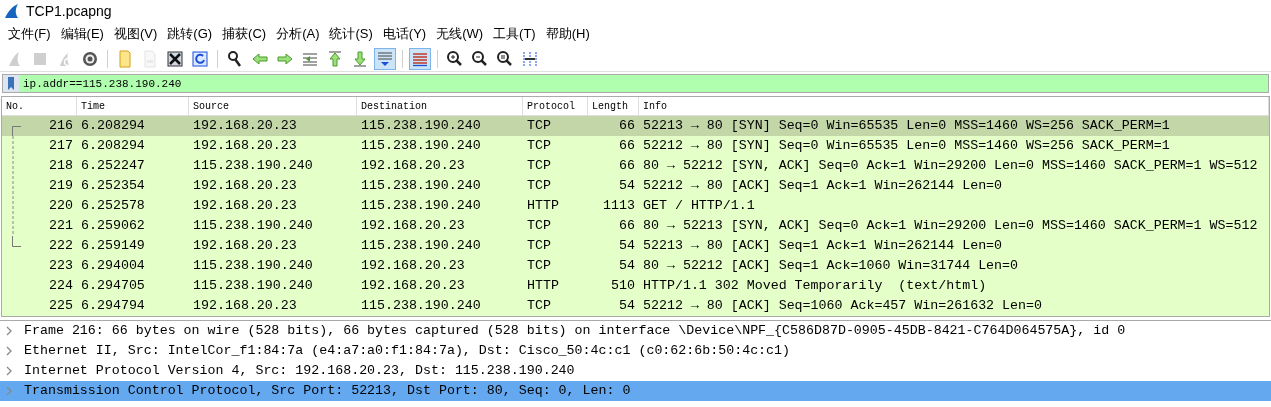 This screenshot has height=407, width=1271. I want to click on menu-item: 捕获(C), so click(244, 34).